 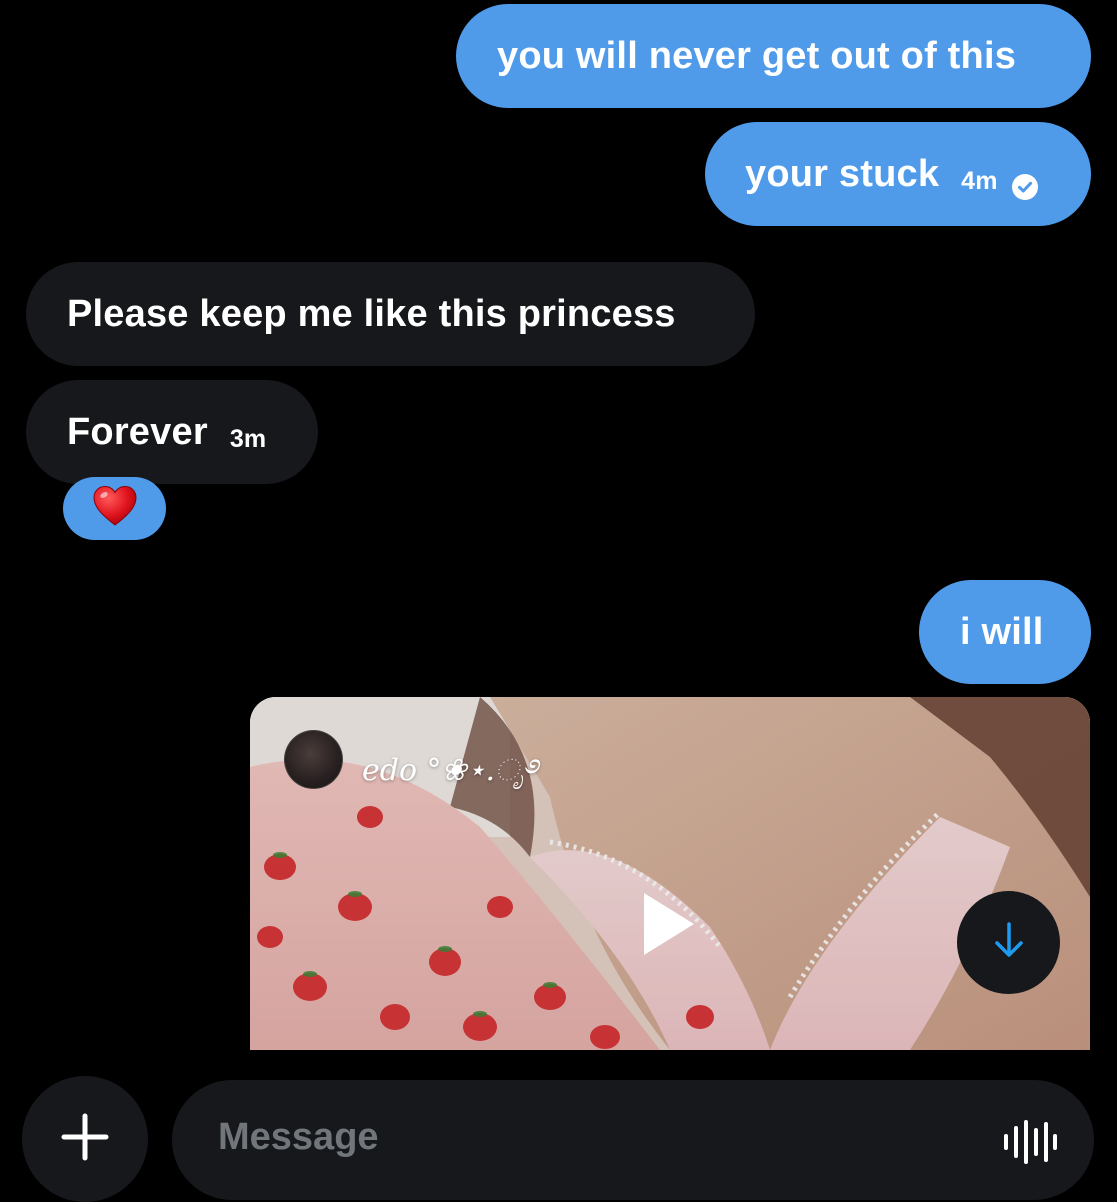 I want to click on message-bubble-sent: you will never get out of this, so click(x=773, y=56).